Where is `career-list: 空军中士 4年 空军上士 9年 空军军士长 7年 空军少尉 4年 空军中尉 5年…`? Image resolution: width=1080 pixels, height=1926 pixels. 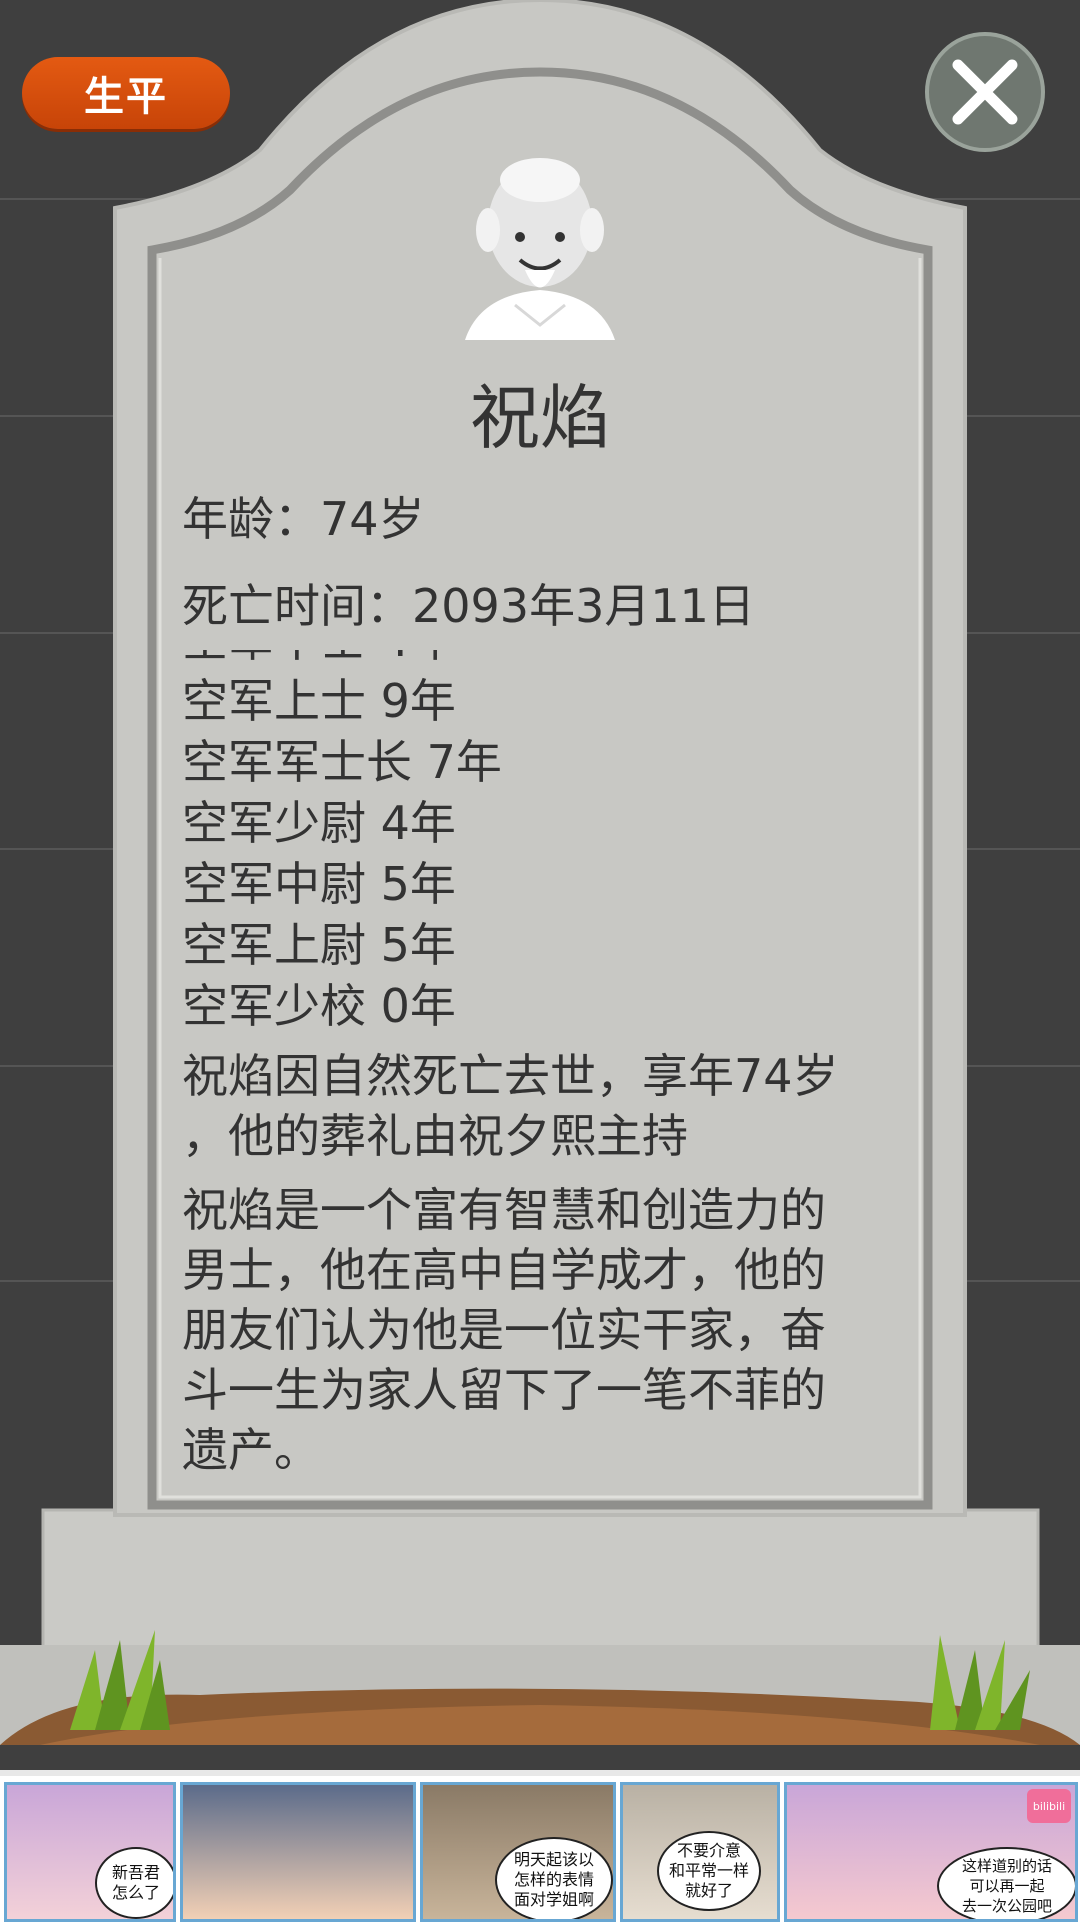 career-list: 空军中士 4年 空军上士 9年 空军军士长 7年 空军少尉 4年 空军中尉 5年… is located at coordinates (532, 840).